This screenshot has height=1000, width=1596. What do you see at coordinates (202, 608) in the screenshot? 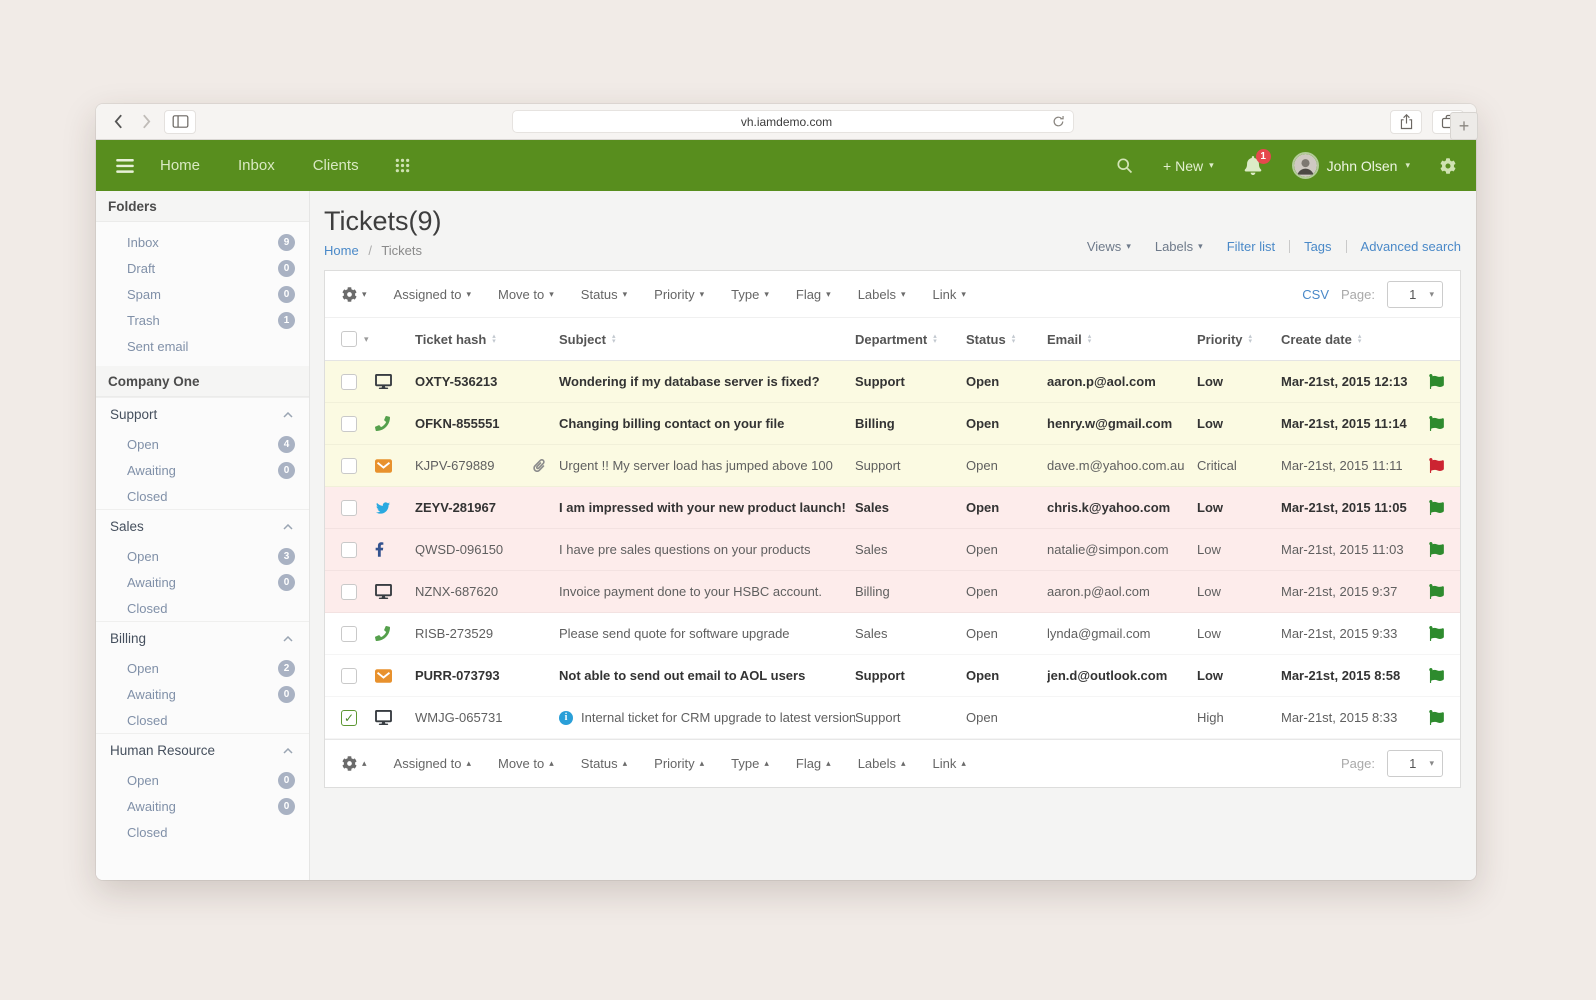
I see `sidebar-item-sales-closed: Closed` at bounding box center [202, 608].